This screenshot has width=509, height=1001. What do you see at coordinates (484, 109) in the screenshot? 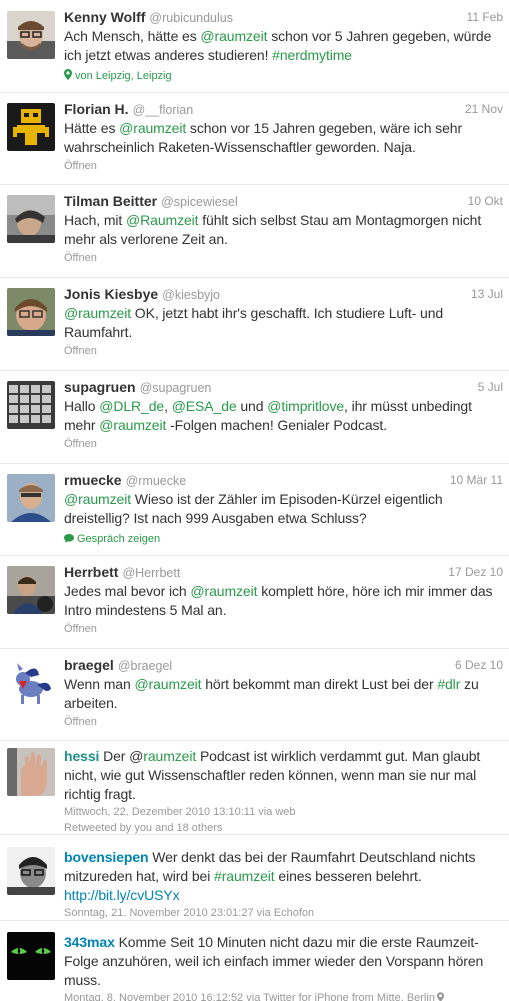
I see `tweet-time: 21 Nov` at bounding box center [484, 109].